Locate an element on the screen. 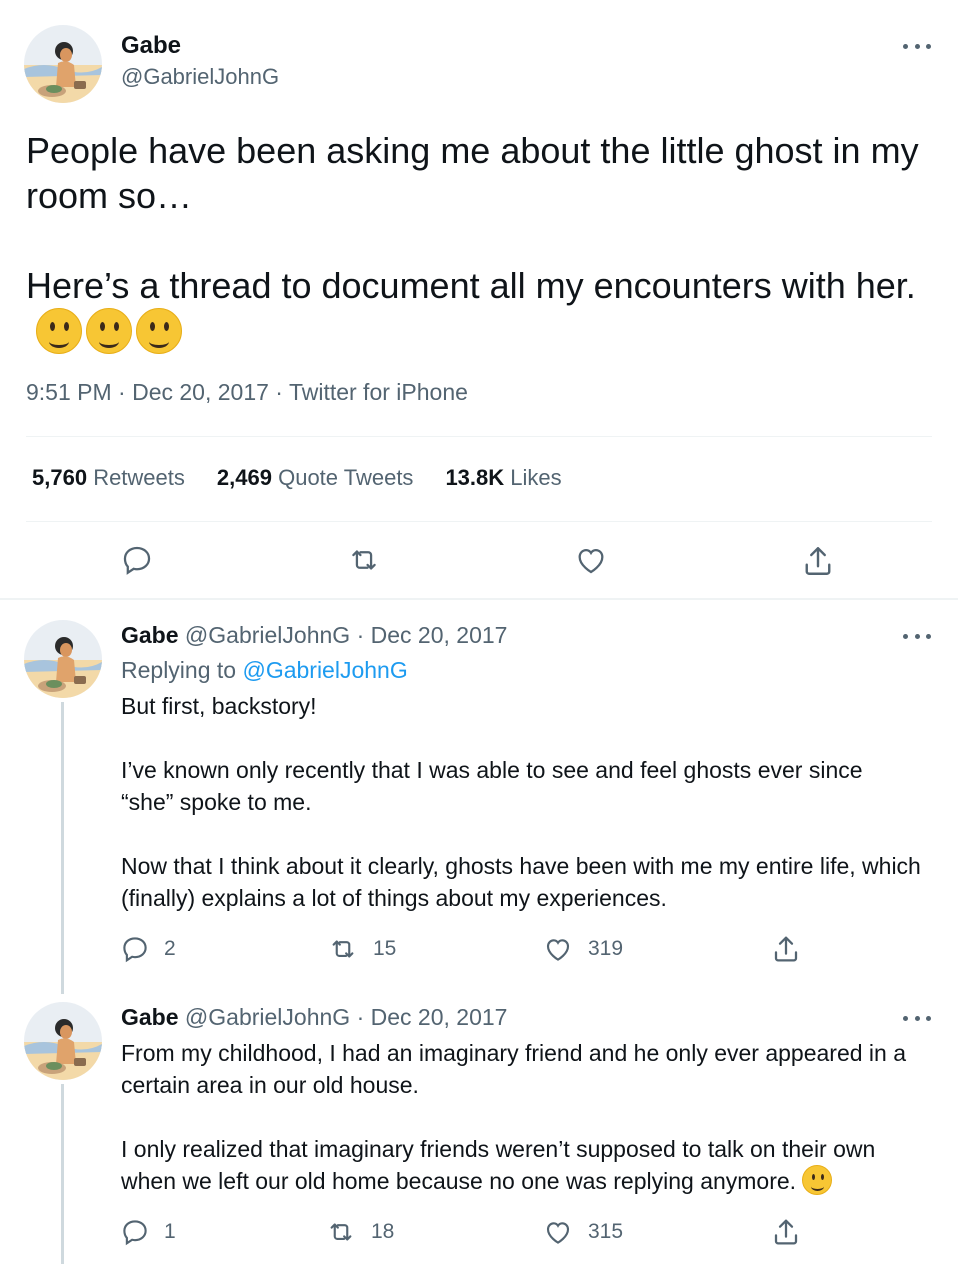 This screenshot has width=958, height=1264. retweets-count: 5,760 is located at coordinates (60, 477).